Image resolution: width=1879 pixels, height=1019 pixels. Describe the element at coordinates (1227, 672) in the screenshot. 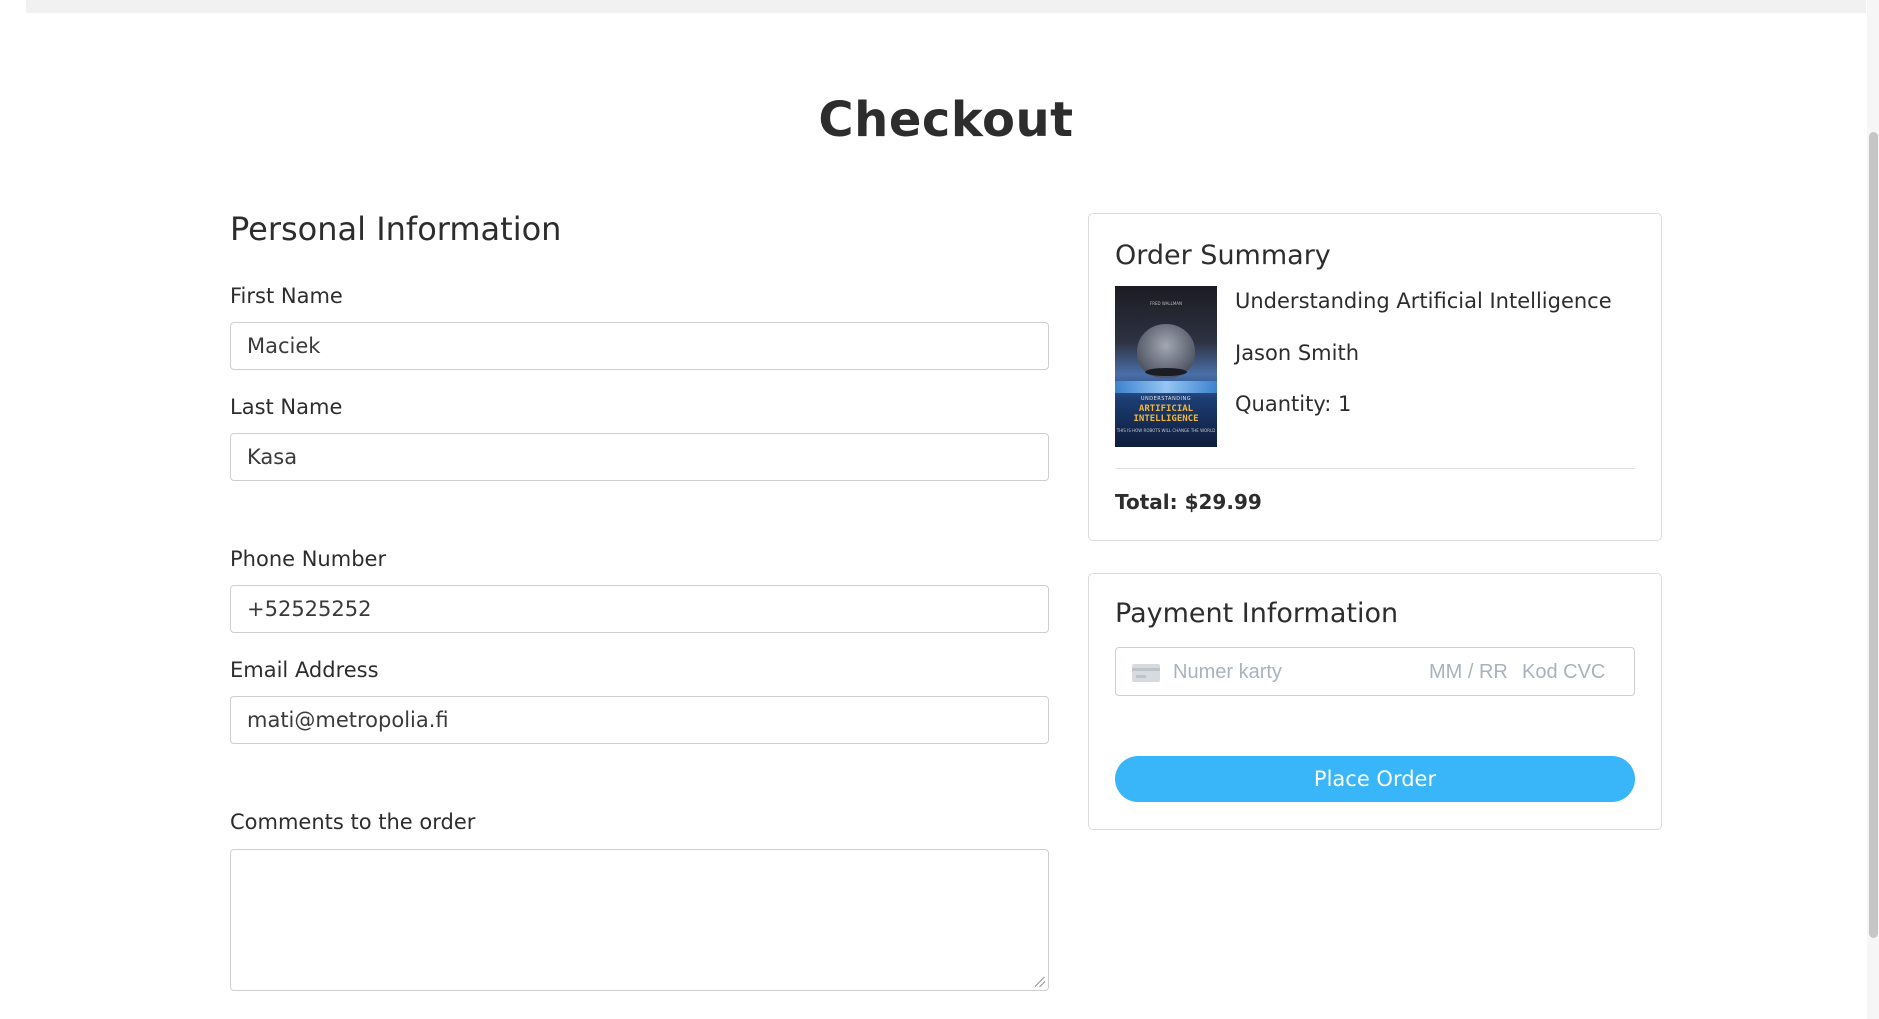

I see `card-number-placeholder: Numer karty` at that location.